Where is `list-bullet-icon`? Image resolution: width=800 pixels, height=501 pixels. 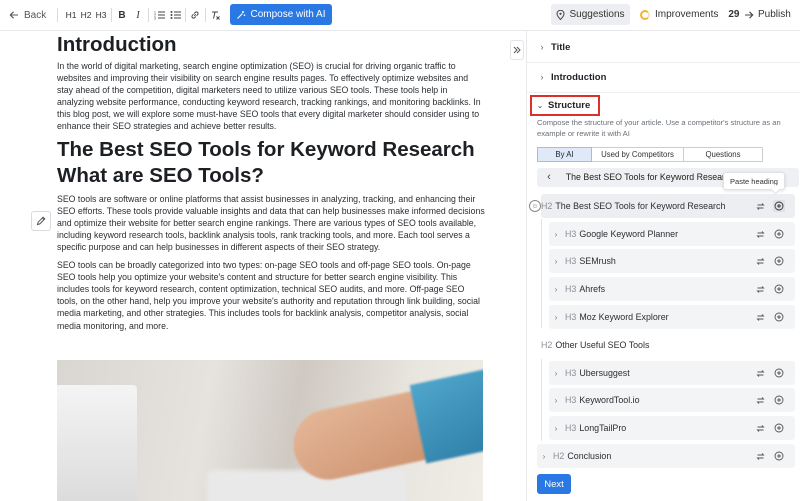
list-bullet-icon is located at coordinates (175, 15).